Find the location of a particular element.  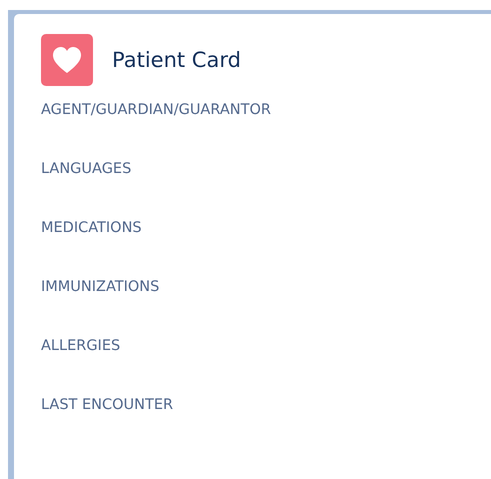

card-title: Patient Card is located at coordinates (176, 60).